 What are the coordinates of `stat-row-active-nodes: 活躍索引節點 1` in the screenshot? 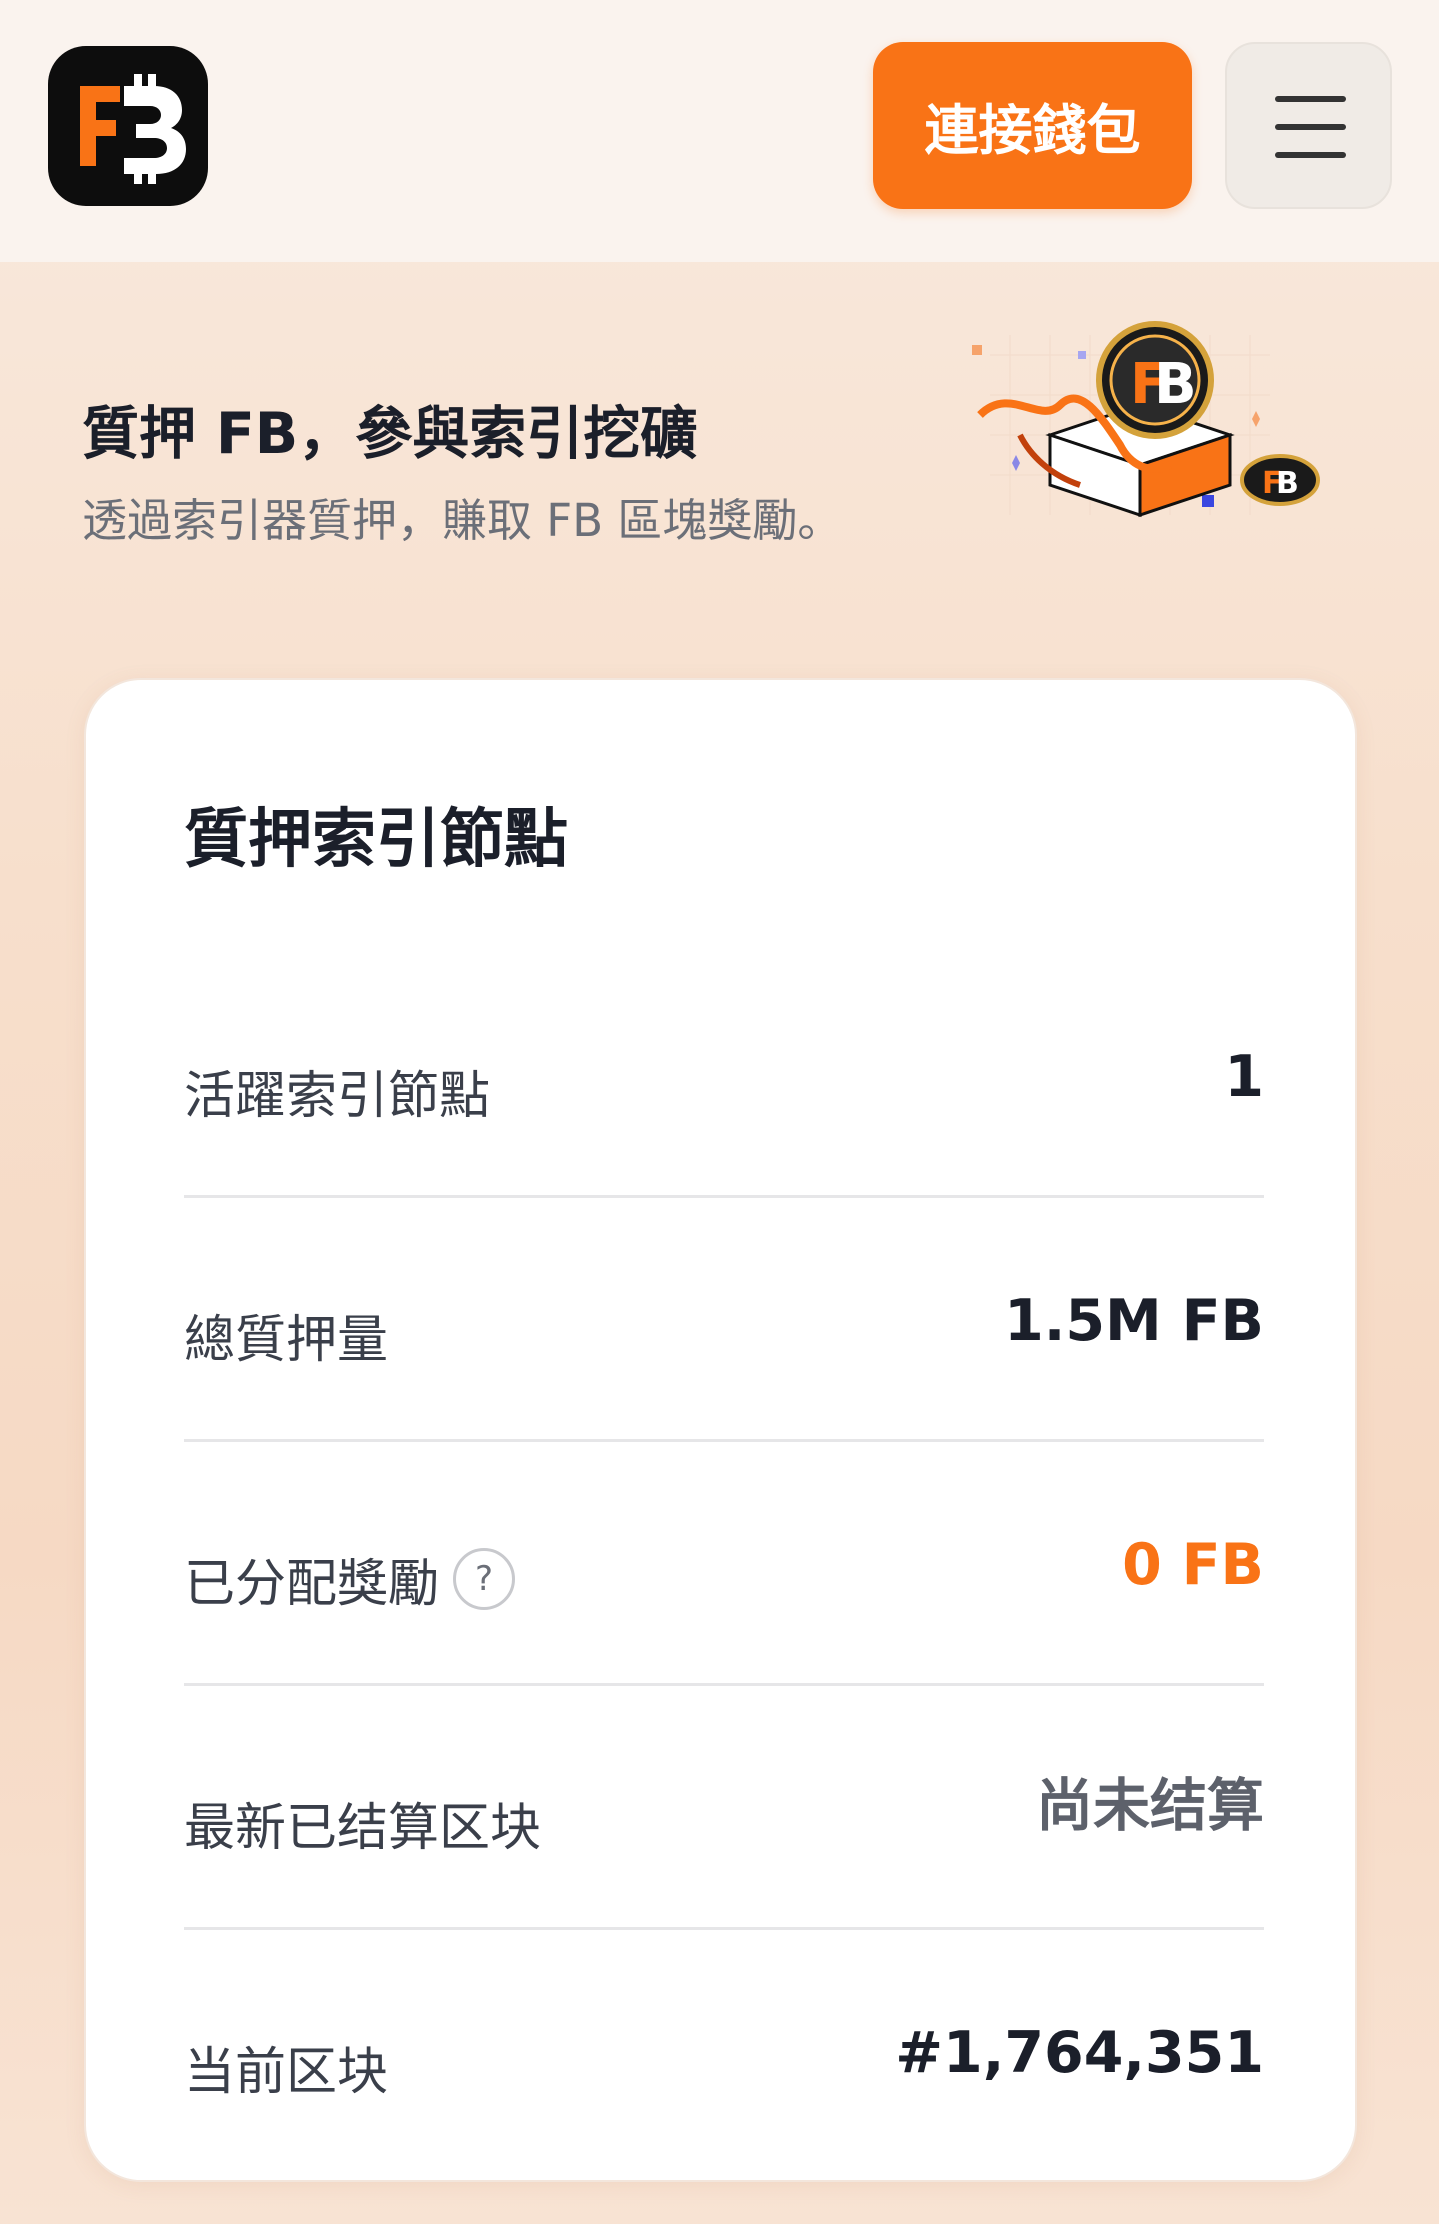 It's located at (724, 1076).